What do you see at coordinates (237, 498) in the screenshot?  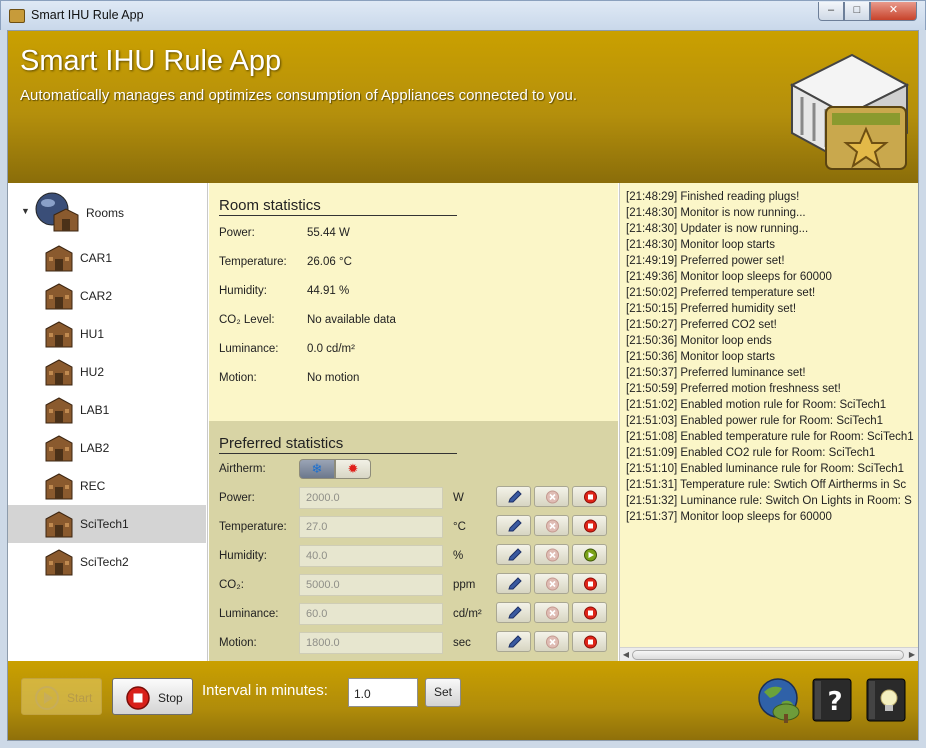 I see `pref-label-power: Power:` at bounding box center [237, 498].